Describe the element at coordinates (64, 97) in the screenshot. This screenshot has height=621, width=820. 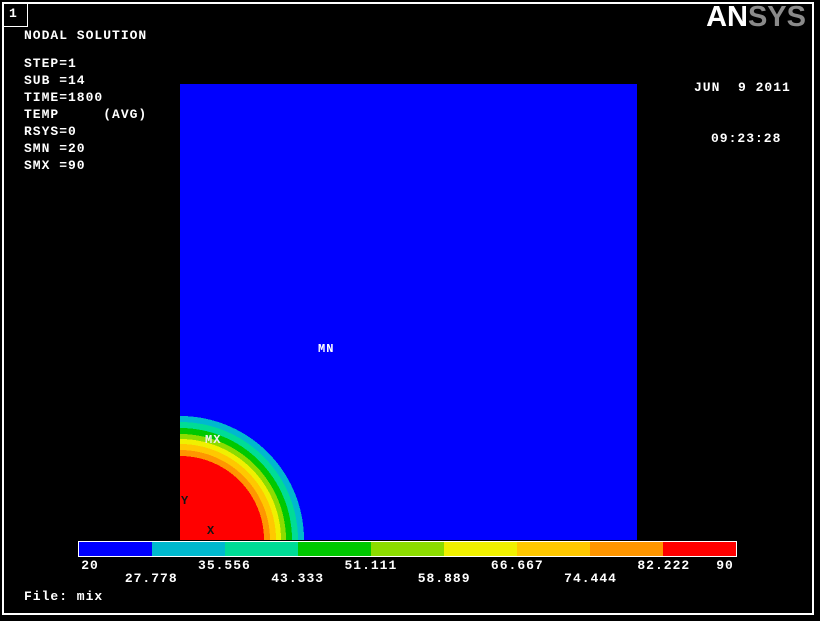
I see `solution-info-line: TIME=1800` at that location.